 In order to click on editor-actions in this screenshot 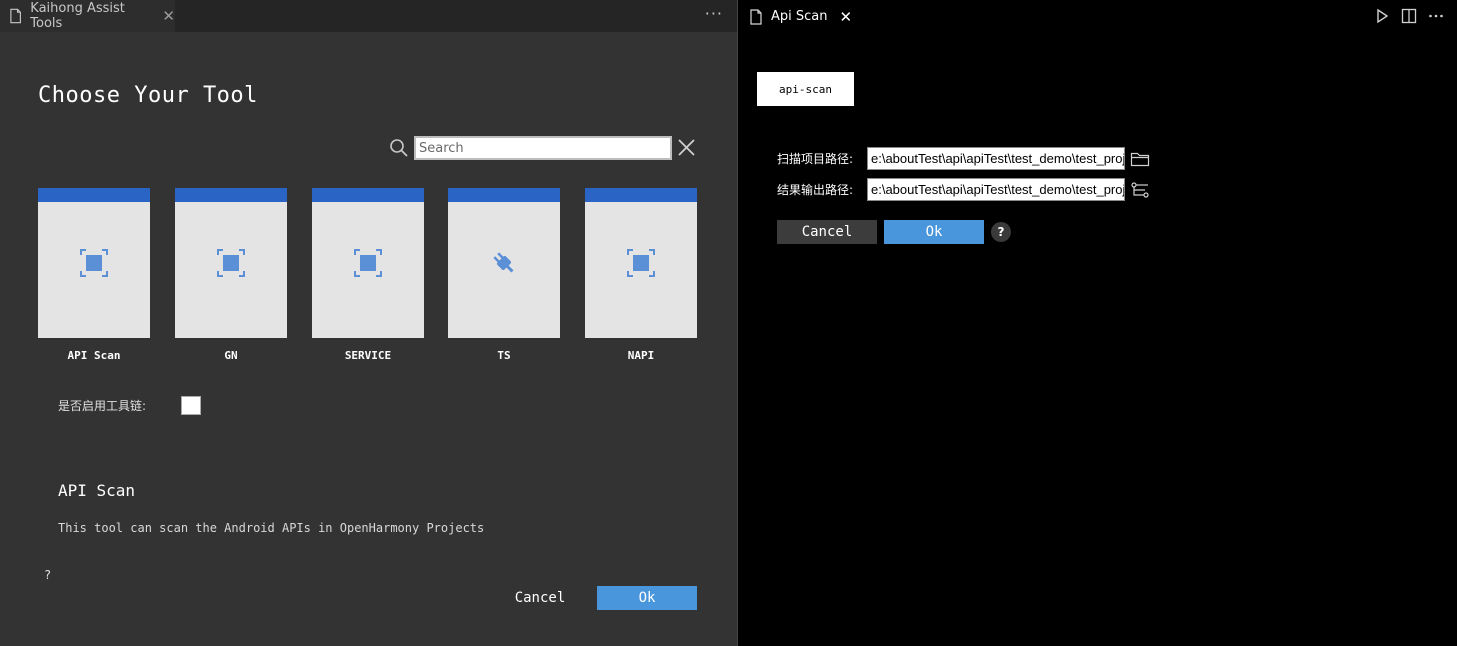, I will do `click(1409, 16)`.